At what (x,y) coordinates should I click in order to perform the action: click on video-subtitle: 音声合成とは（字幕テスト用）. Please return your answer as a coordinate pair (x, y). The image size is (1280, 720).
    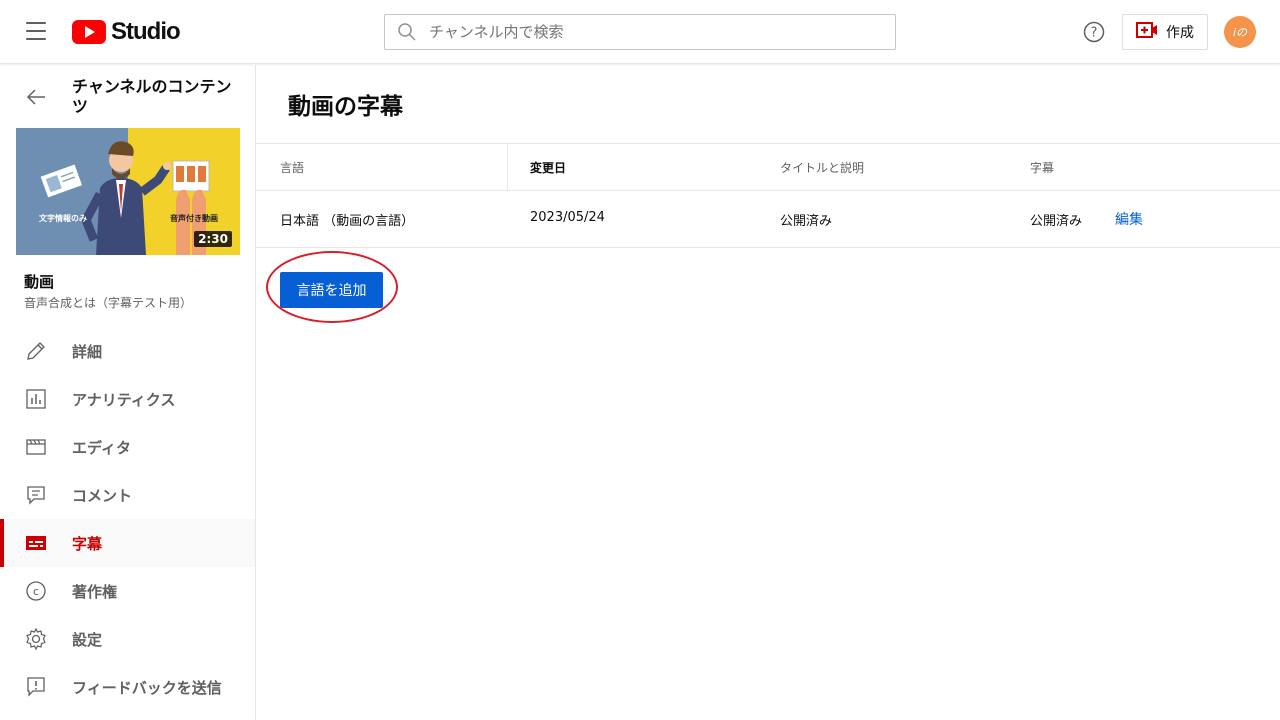
    Looking at the image, I should click on (108, 303).